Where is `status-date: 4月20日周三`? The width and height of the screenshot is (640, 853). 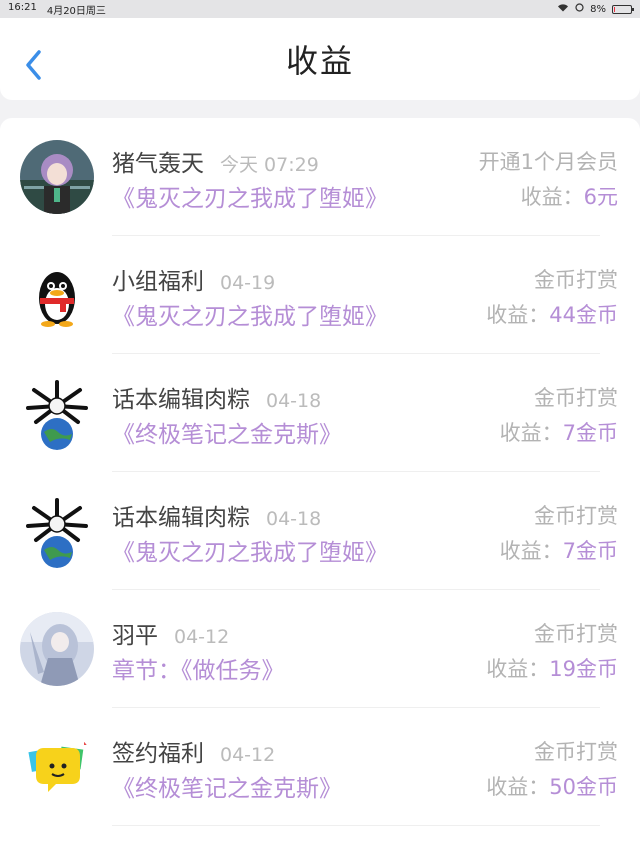 status-date: 4月20日周三 is located at coordinates (76, 11).